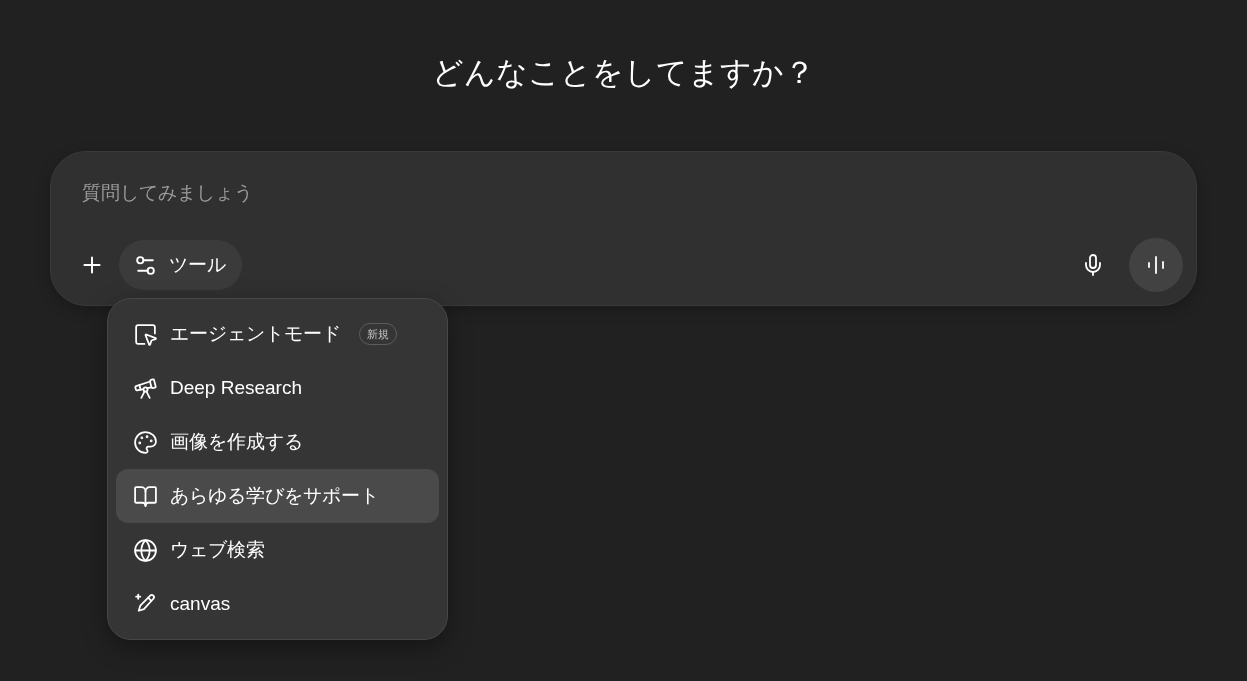  What do you see at coordinates (145, 388) in the screenshot?
I see `telescope-icon` at bounding box center [145, 388].